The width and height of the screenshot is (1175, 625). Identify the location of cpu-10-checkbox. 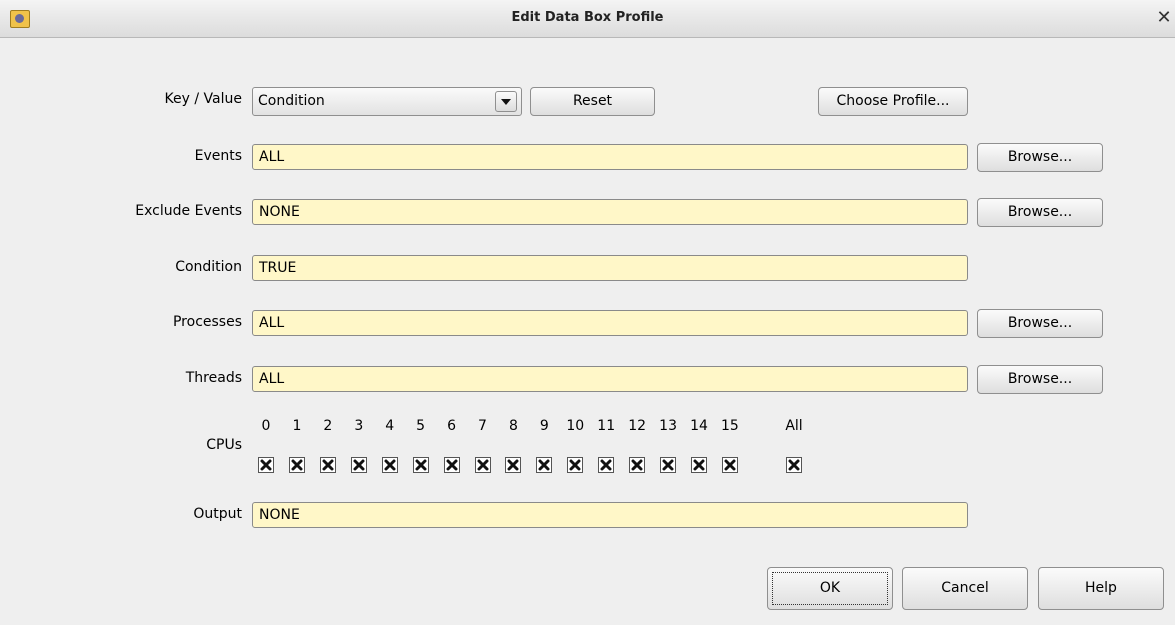
(575, 465).